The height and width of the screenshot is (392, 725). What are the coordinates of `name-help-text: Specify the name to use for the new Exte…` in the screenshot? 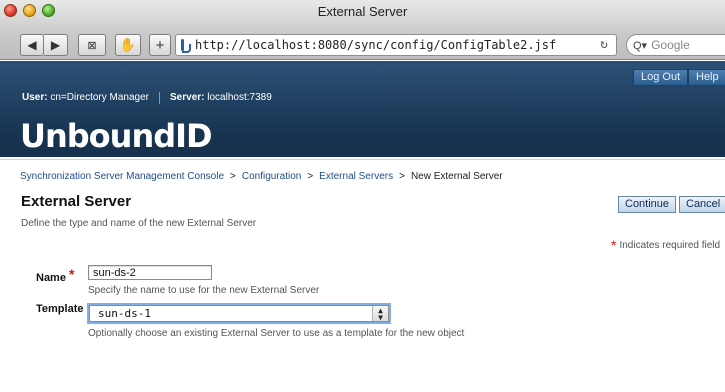 It's located at (204, 290).